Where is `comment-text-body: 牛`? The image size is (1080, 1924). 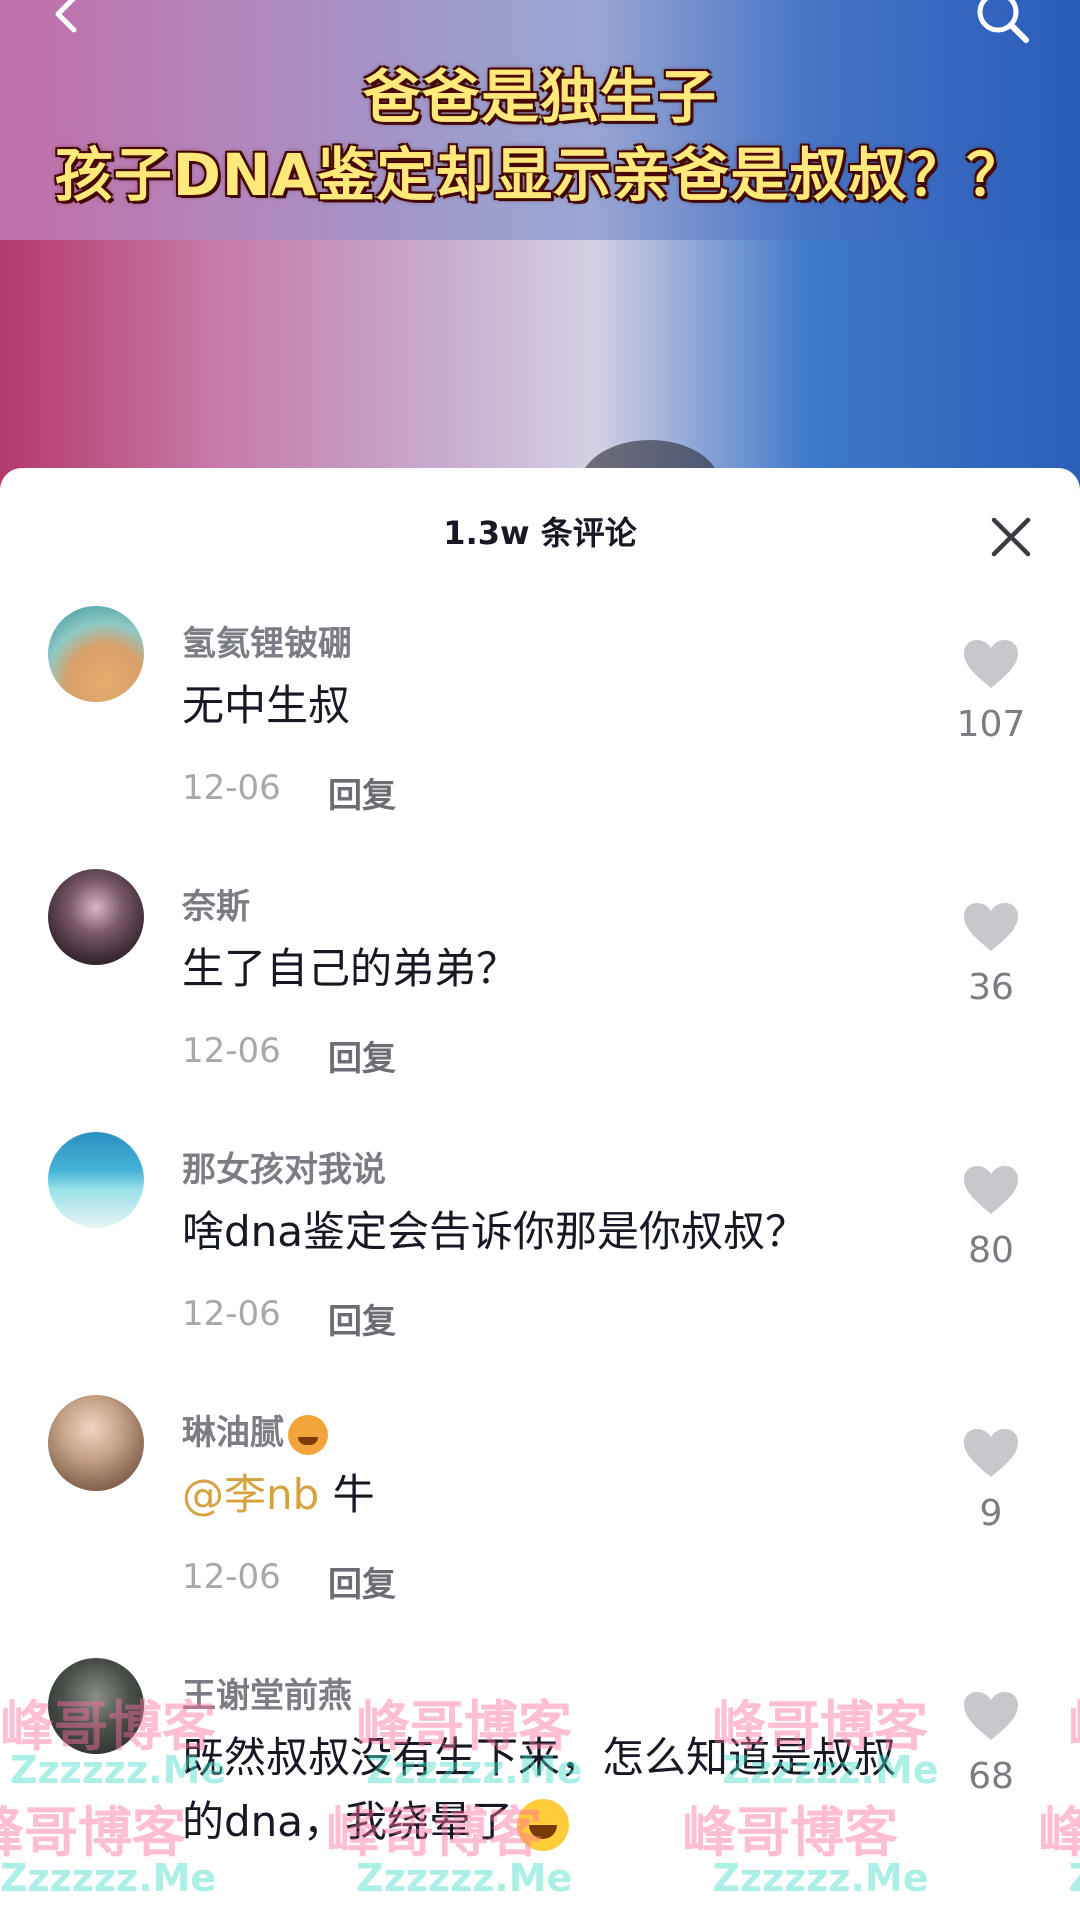 comment-text-body: 牛 is located at coordinates (353, 1494).